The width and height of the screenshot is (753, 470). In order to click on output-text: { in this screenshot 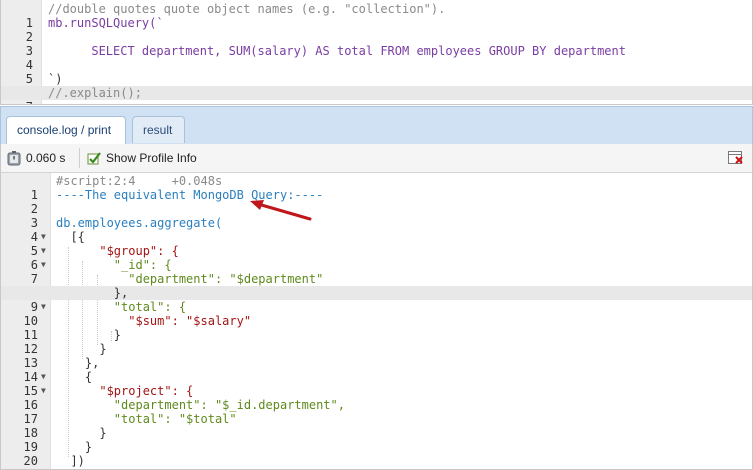, I will do `click(74, 377)`.